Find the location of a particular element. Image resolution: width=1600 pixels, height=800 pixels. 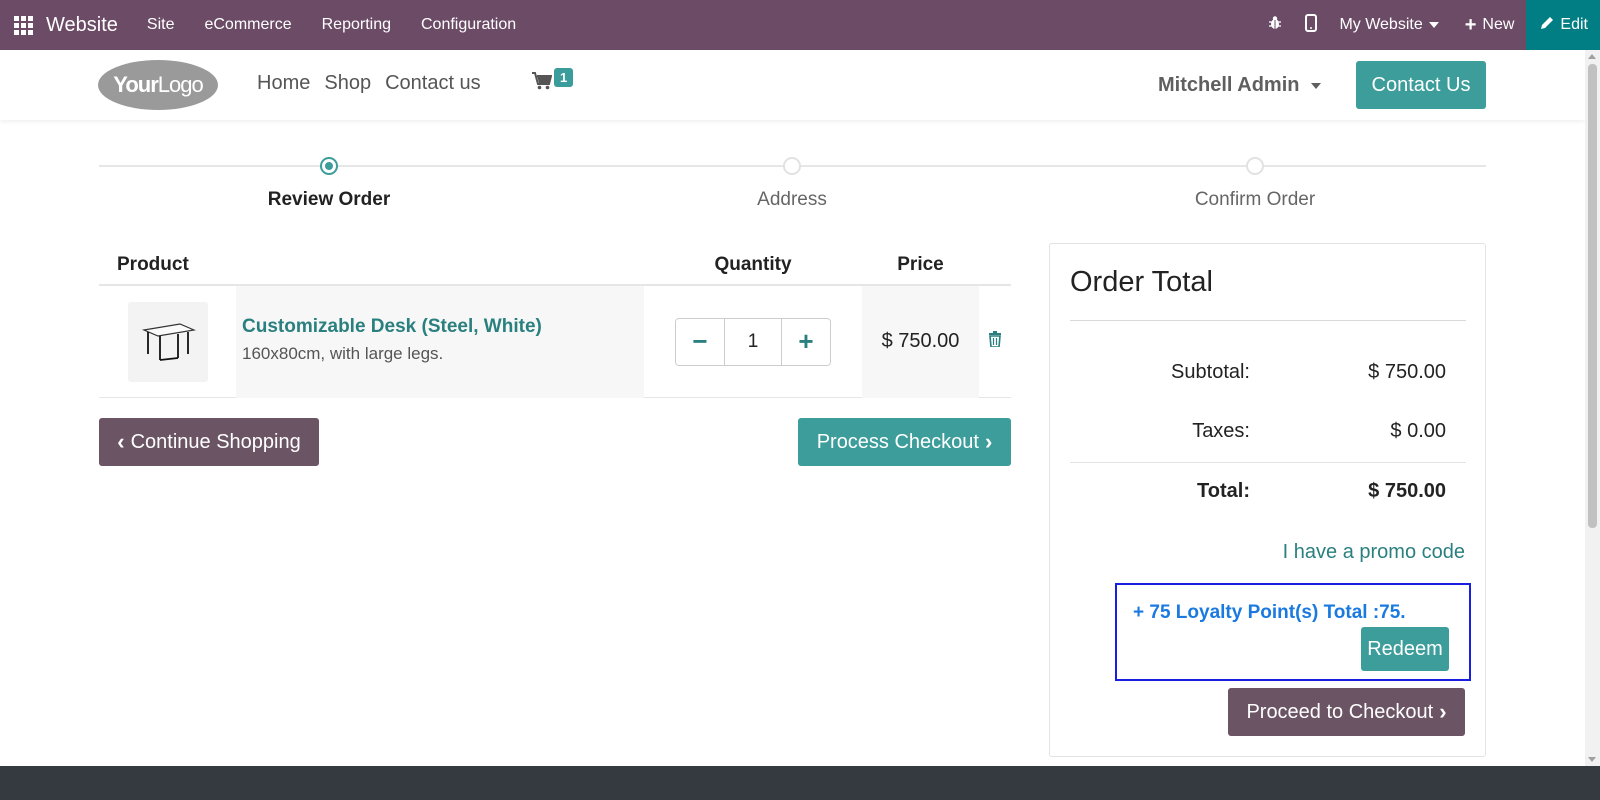

cart-count-badge: 1 is located at coordinates (564, 77).